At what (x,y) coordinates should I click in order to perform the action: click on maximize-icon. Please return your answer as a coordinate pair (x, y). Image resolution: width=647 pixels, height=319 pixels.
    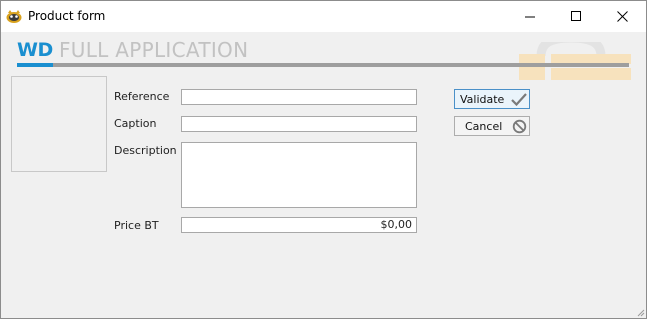
    Looking at the image, I should click on (576, 16).